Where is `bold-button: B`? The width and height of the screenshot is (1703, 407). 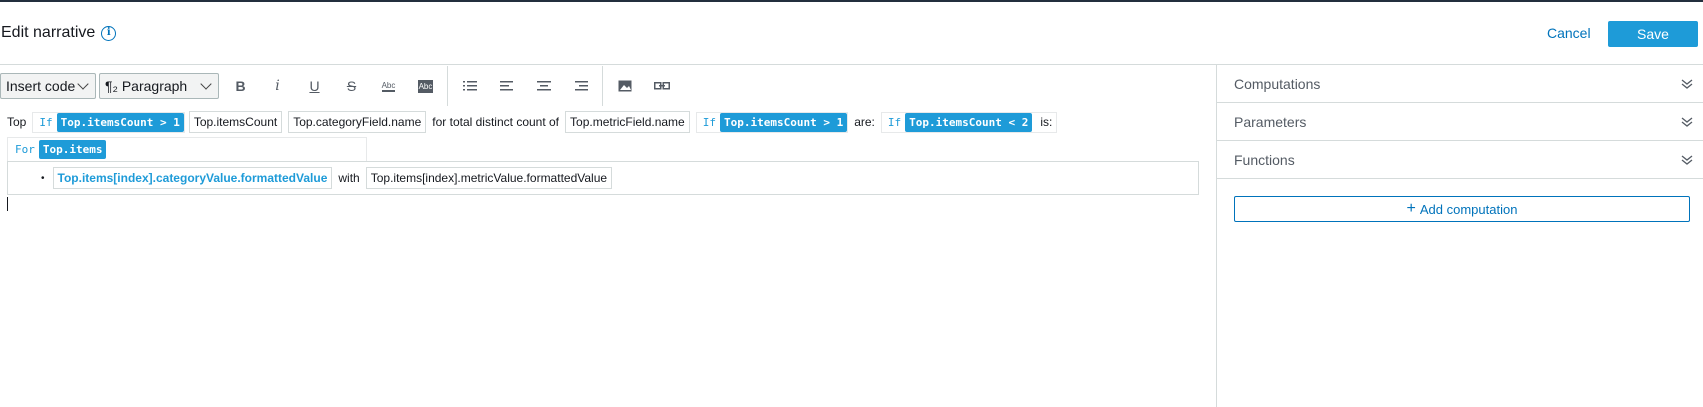
bold-button: B is located at coordinates (240, 86).